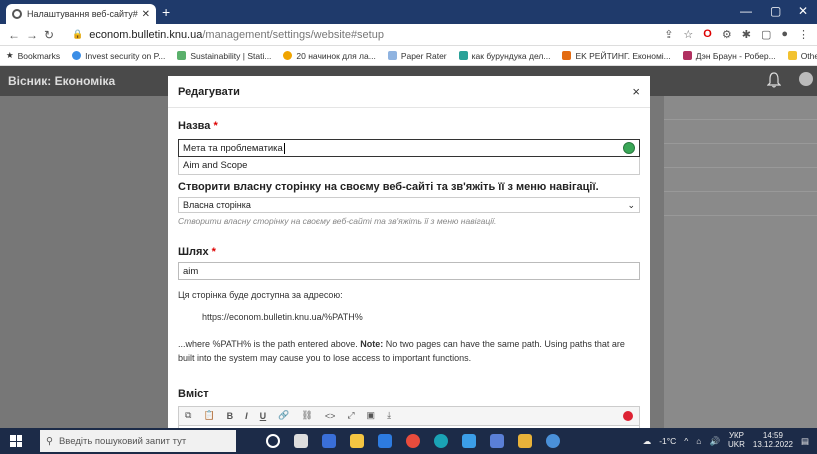 This screenshot has height=454, width=817. Describe the element at coordinates (330, 416) in the screenshot. I see `code-icon: <>` at that location.